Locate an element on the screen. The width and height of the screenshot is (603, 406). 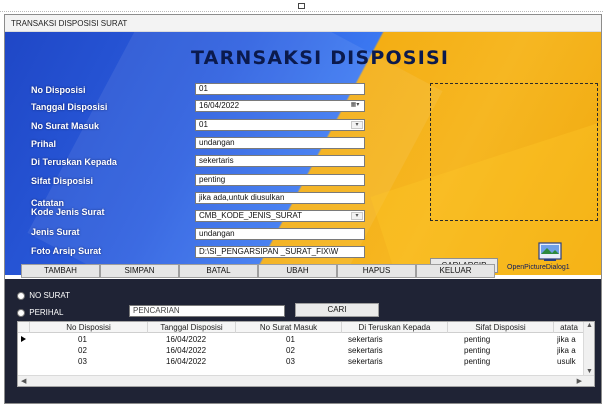
kode-jenis-surat-value: CMB_KODE_JENIS_SURAT is located at coordinates (250, 215).